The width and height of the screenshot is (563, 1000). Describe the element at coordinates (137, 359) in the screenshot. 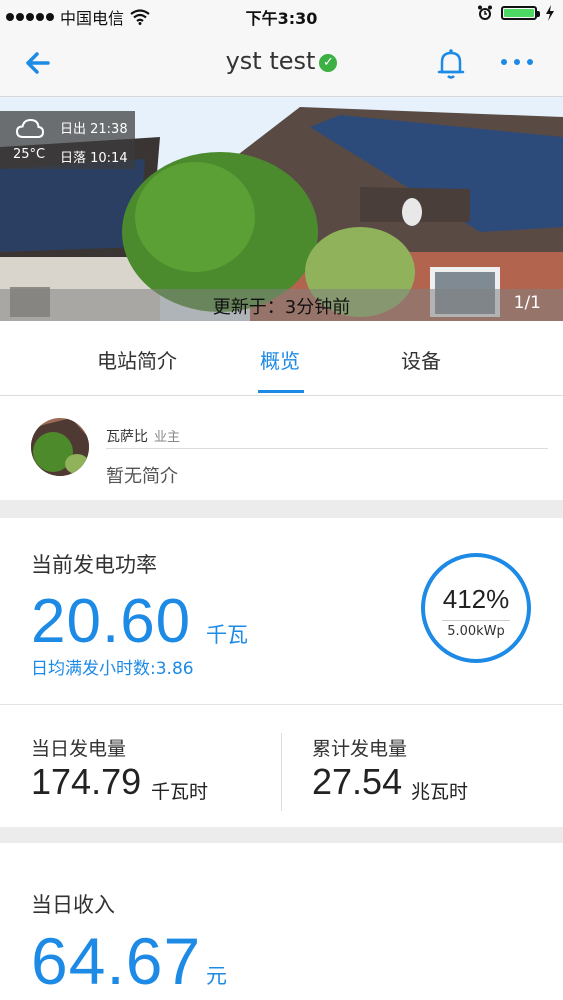

I see `tab-station-intro: 电站简介` at that location.